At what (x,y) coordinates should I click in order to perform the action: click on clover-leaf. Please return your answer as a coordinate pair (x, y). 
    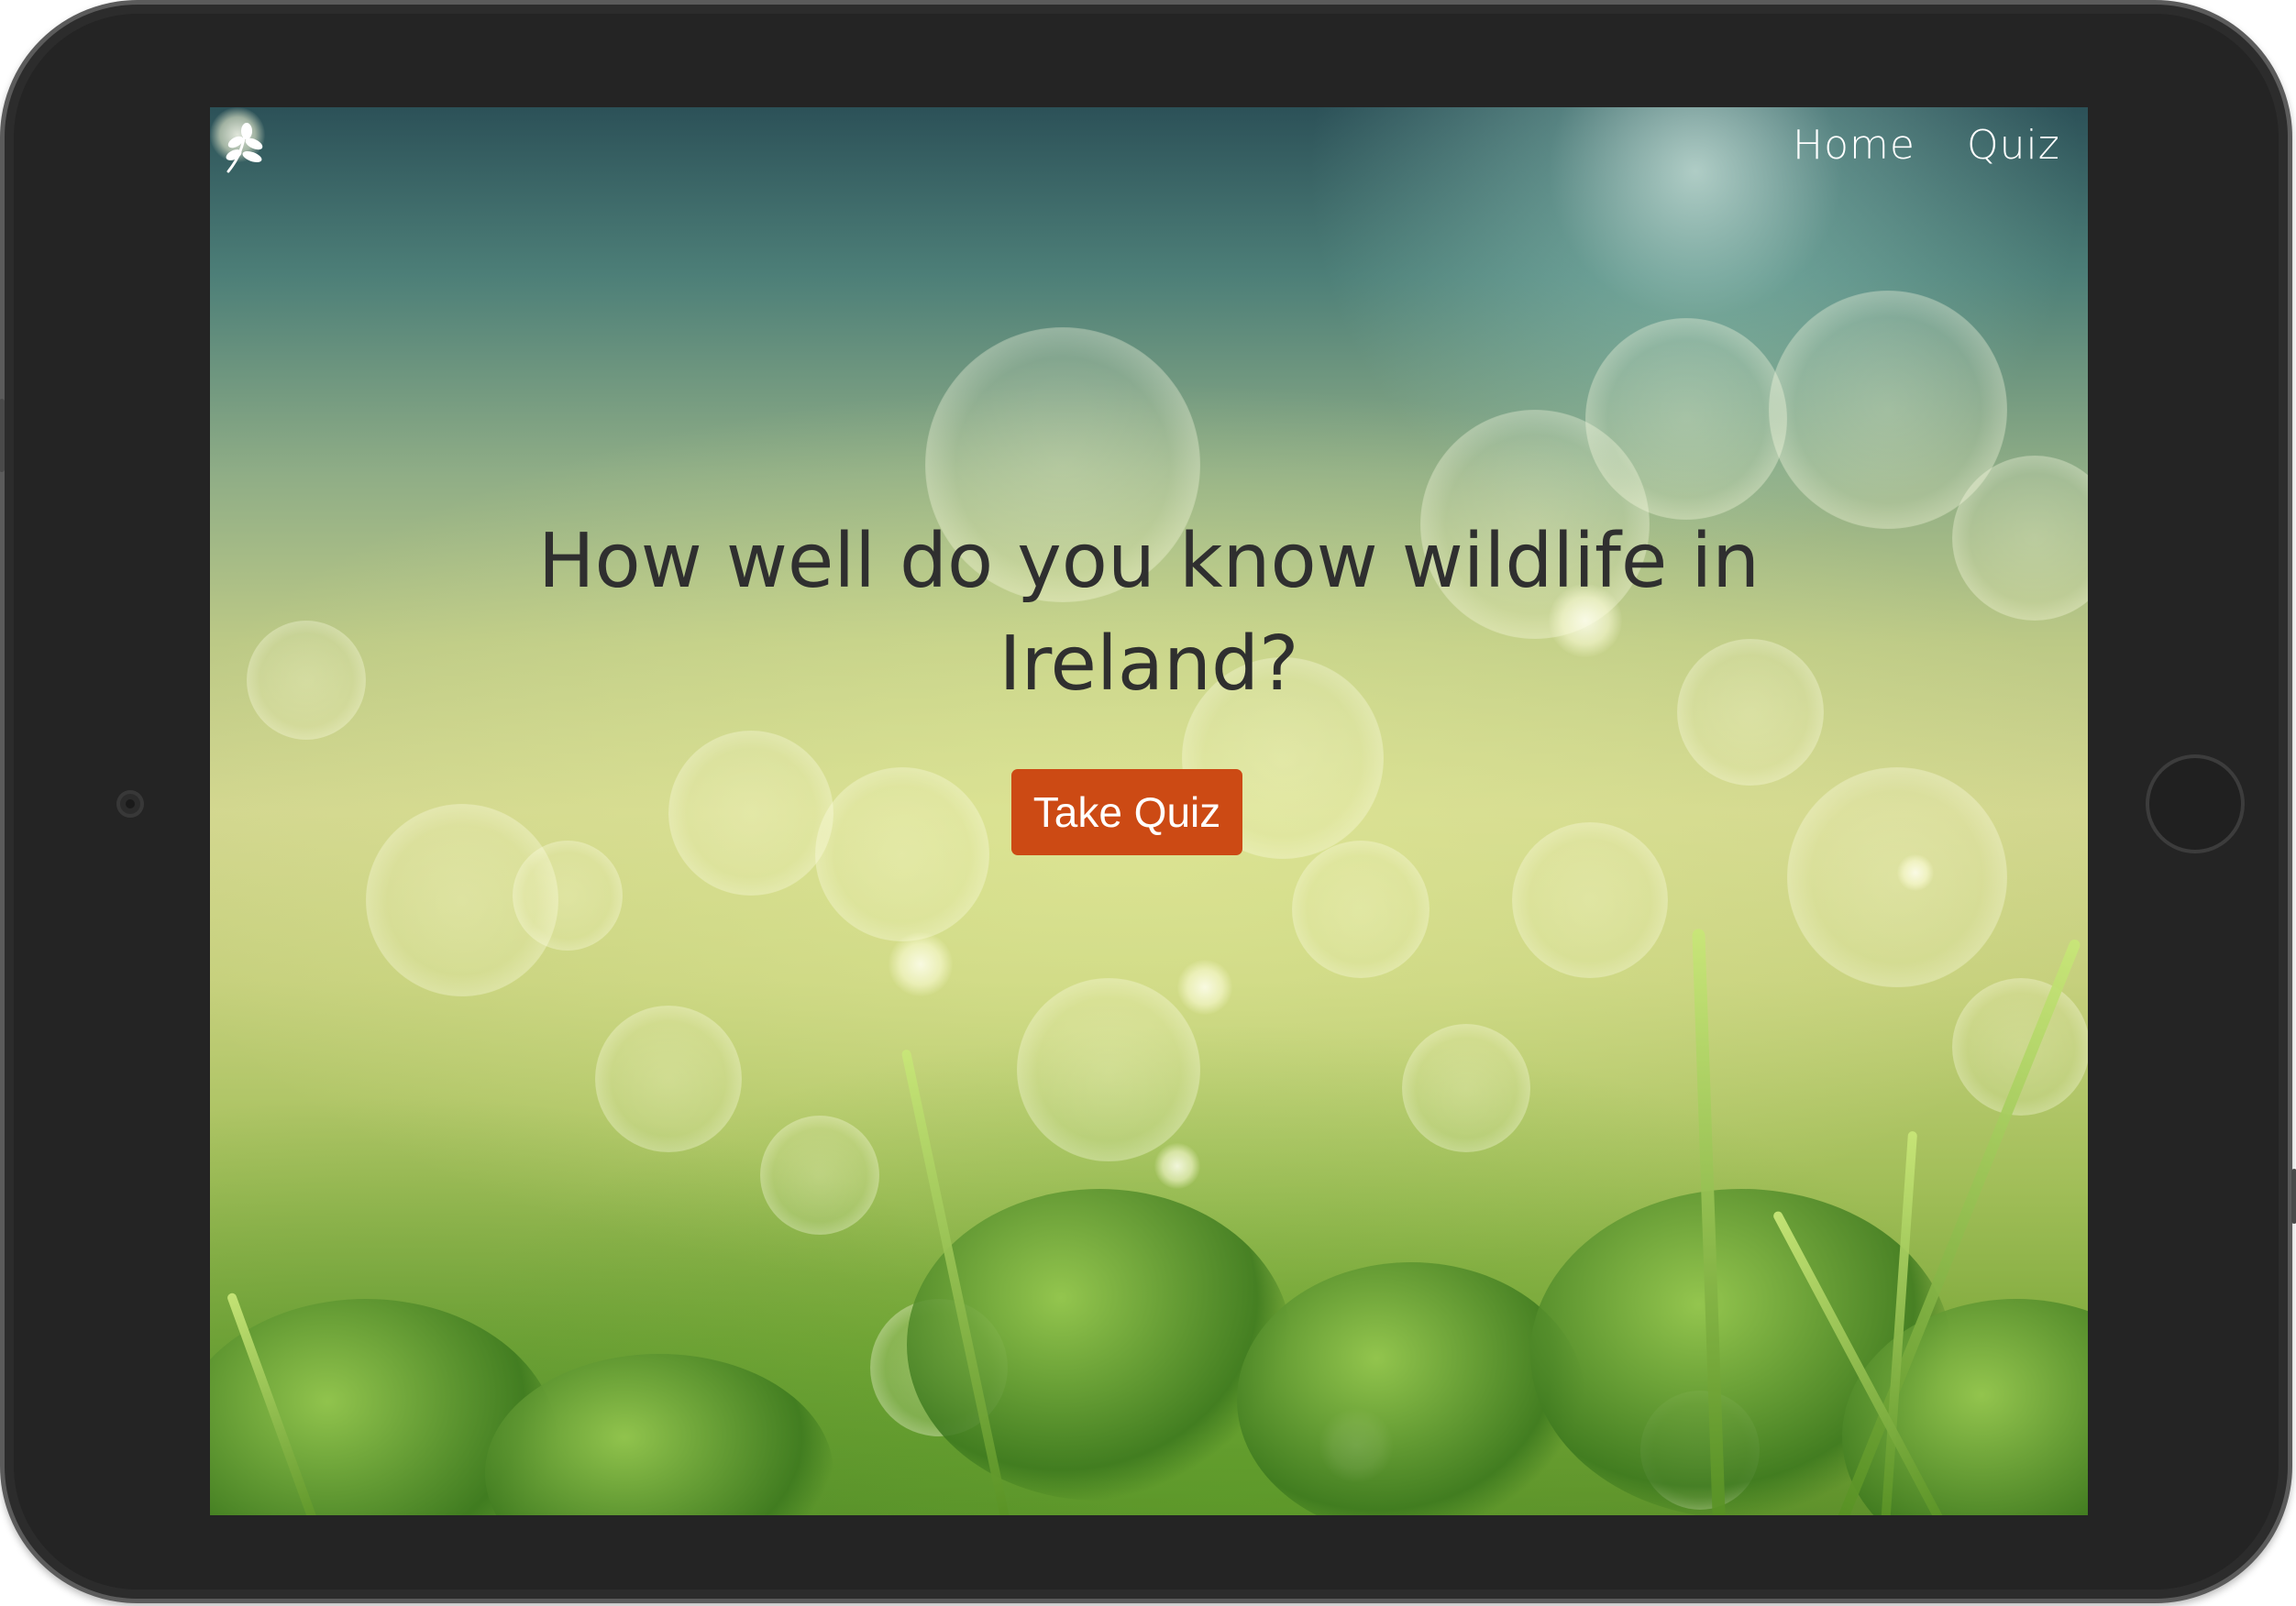
    Looking at the image, I should click on (1411, 1388).